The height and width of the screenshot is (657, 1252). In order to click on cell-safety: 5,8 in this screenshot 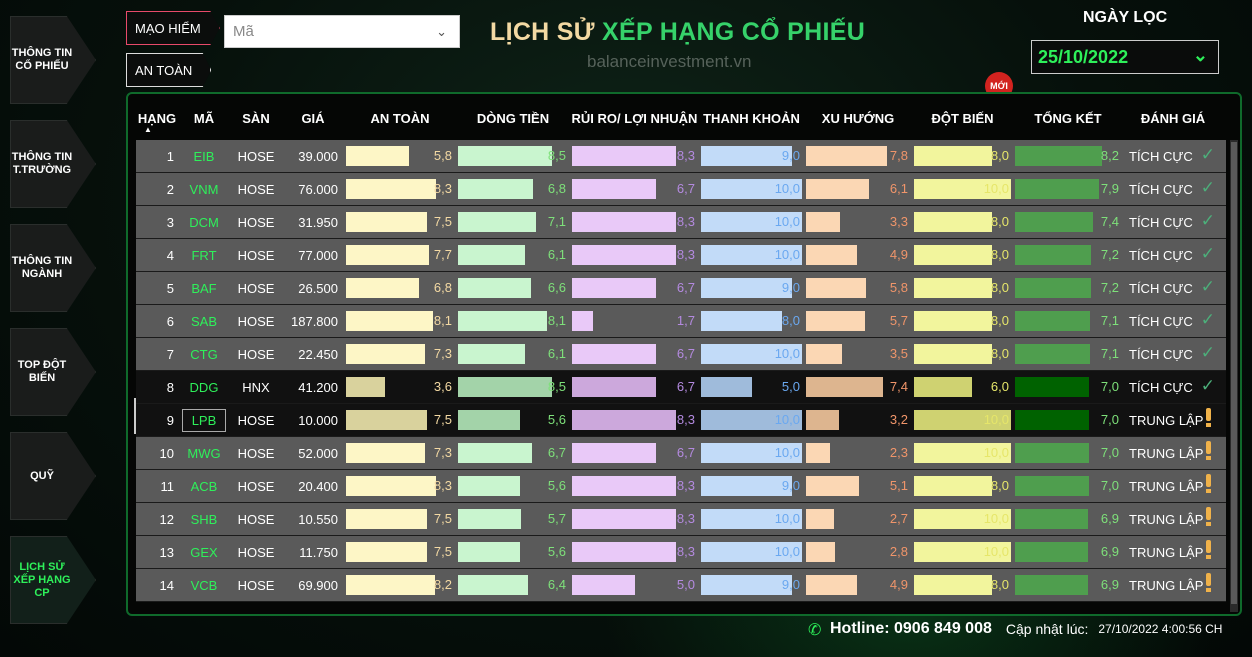, I will do `click(400, 156)`.